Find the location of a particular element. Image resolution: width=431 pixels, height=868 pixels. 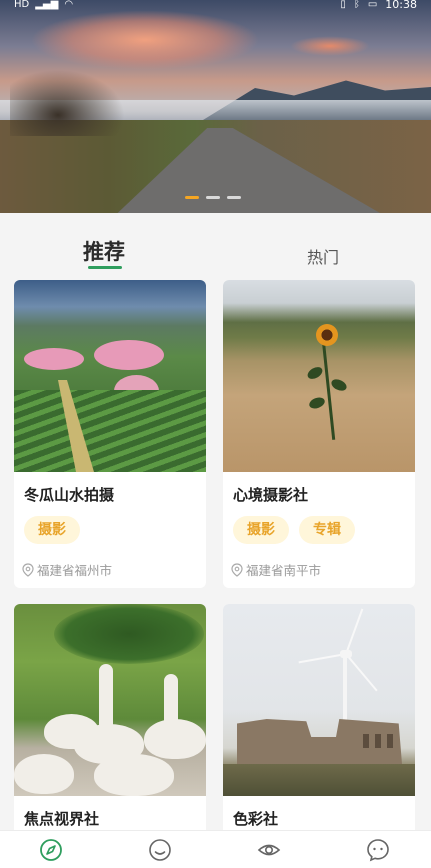

club-card: 色彩社 is located at coordinates (319, 724).